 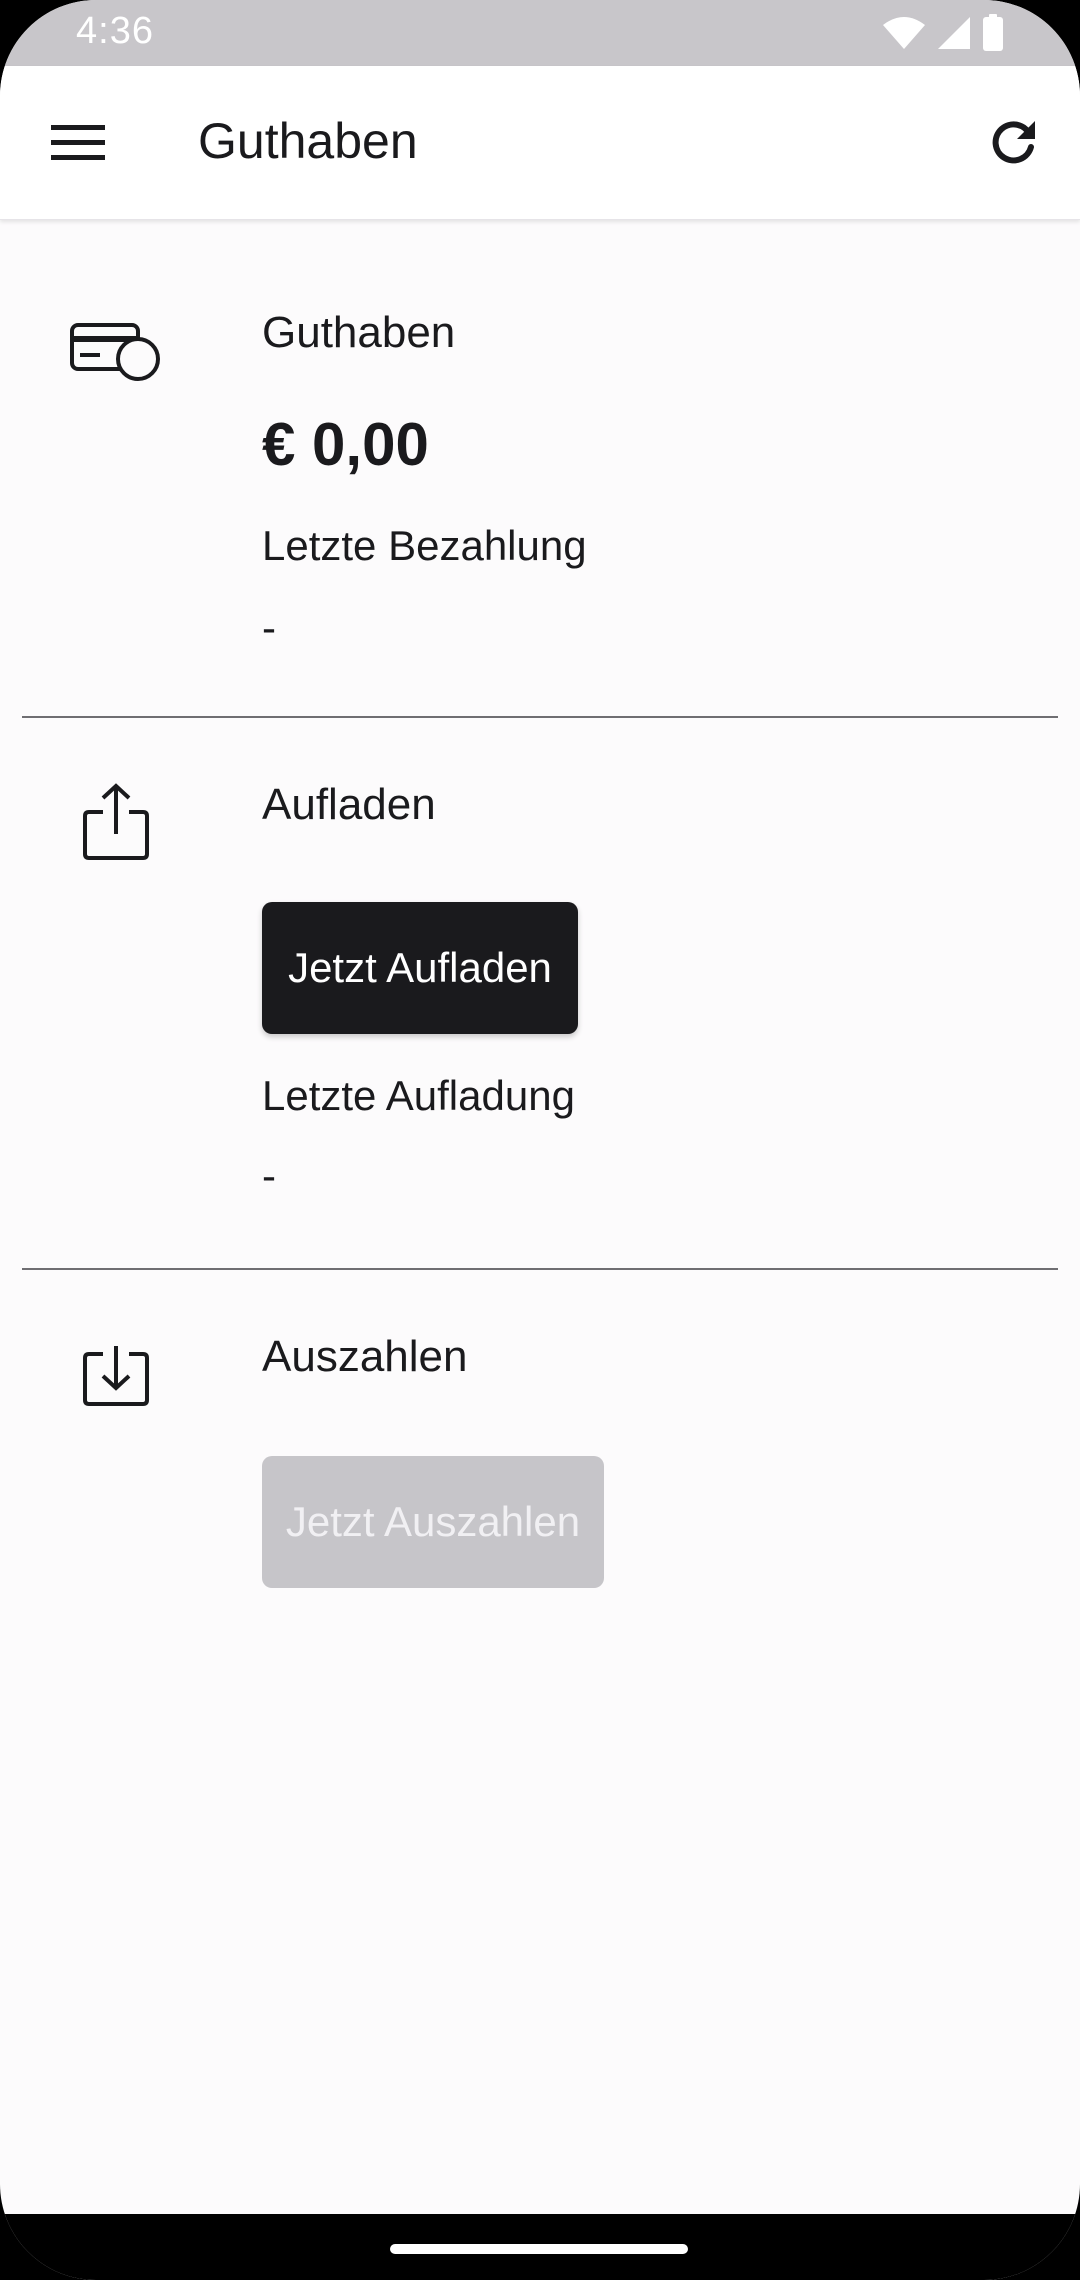 What do you see at coordinates (420, 968) in the screenshot?
I see `top-up-button: Jetzt Aufladen` at bounding box center [420, 968].